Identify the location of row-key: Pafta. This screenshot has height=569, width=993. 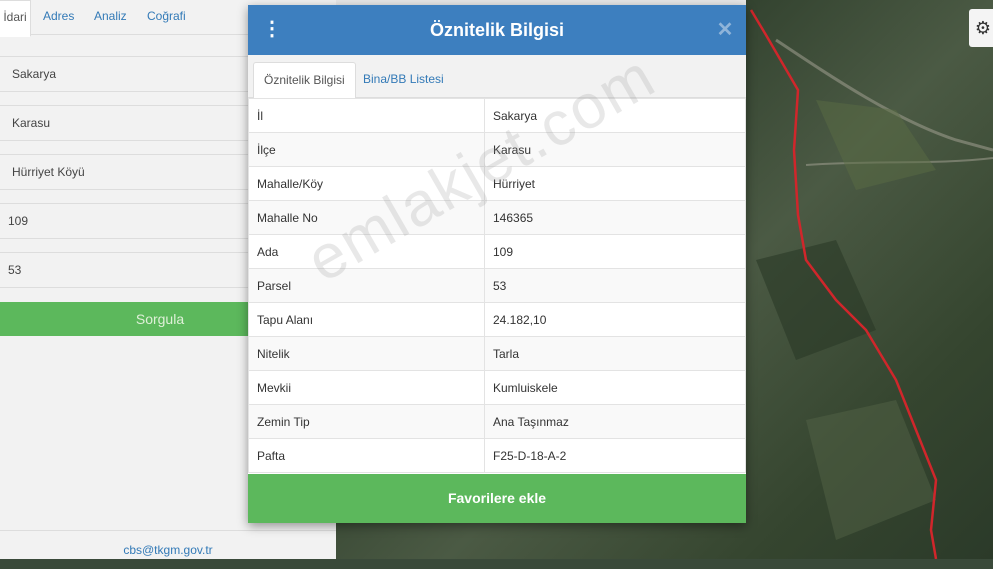
(366, 455).